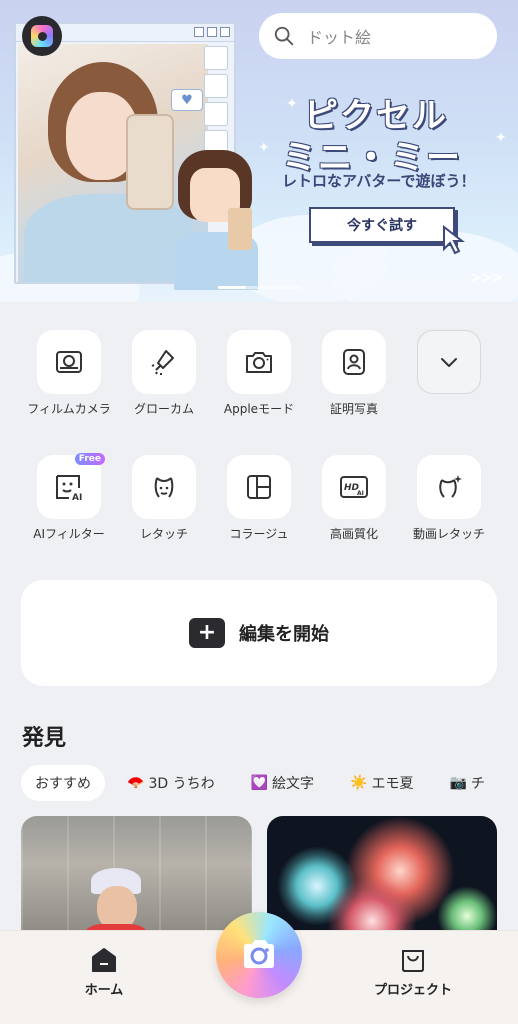 The image size is (518, 1024). Describe the element at coordinates (136, 783) in the screenshot. I see `folding-fan-icon: 🪭` at that location.